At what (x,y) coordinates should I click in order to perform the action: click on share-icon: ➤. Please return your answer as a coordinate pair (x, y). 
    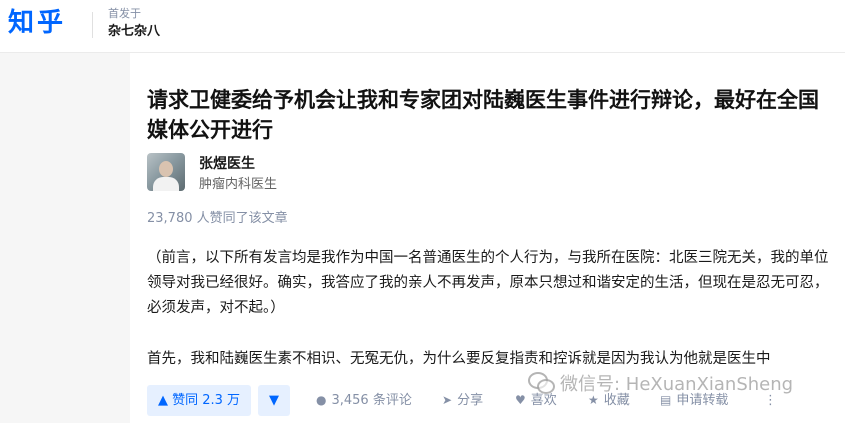
    Looking at the image, I should click on (447, 400).